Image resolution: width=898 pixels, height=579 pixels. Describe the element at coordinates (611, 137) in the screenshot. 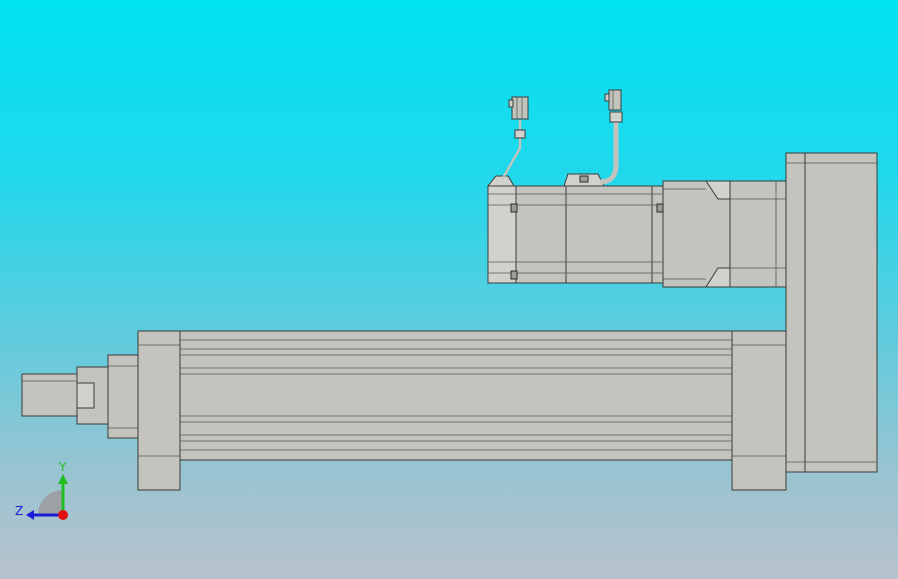

I see `power-cable` at that location.